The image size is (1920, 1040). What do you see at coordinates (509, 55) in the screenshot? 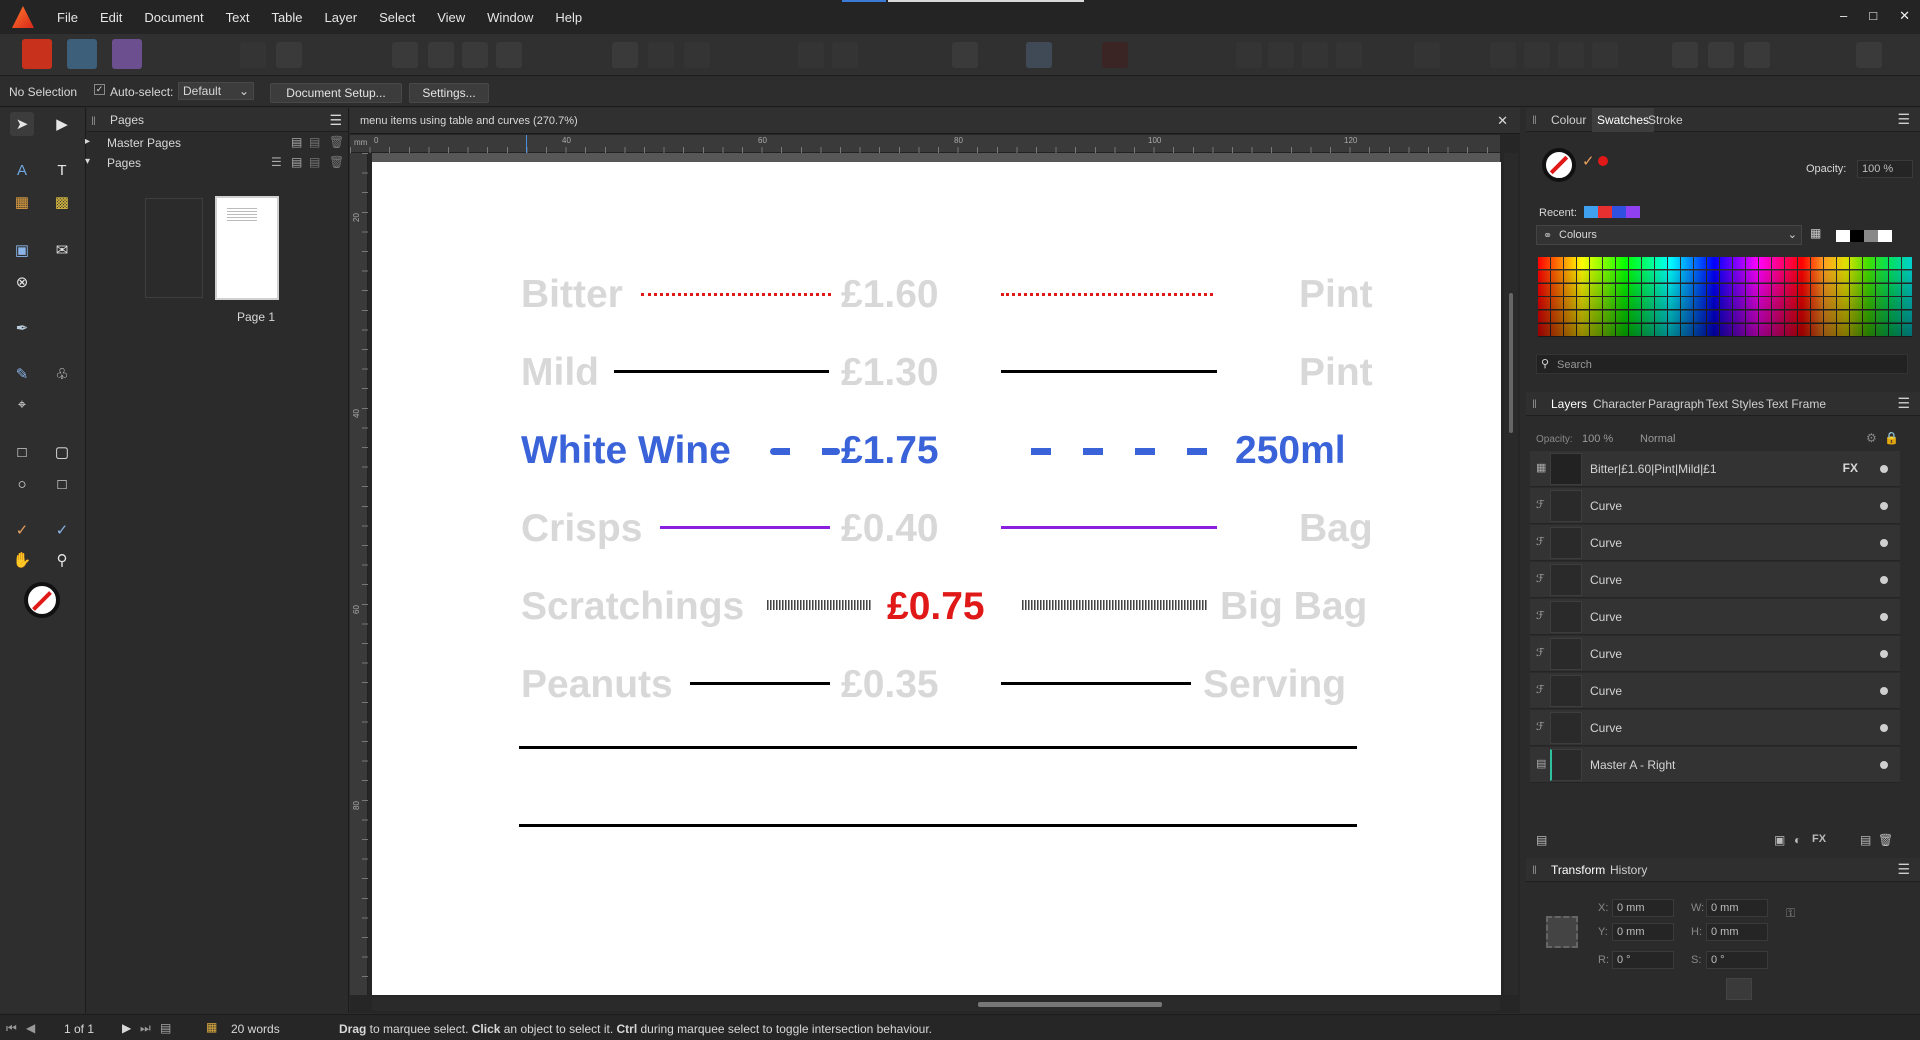
I see `select-curve-icon` at bounding box center [509, 55].